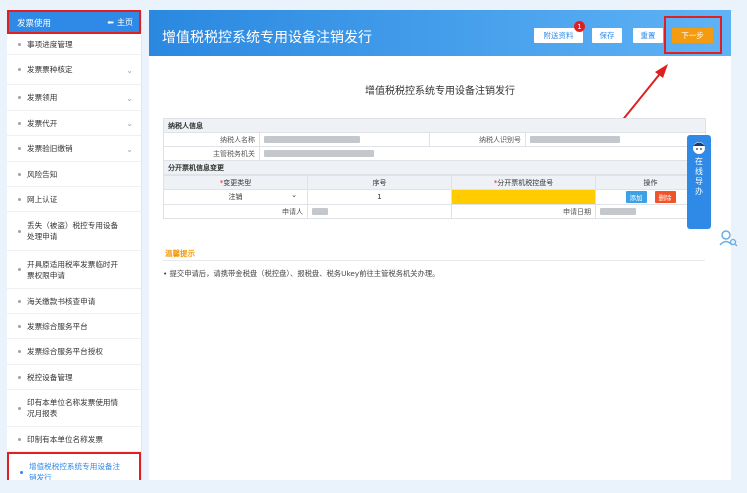  I want to click on sidebar-item: 网上认证, so click(74, 199).